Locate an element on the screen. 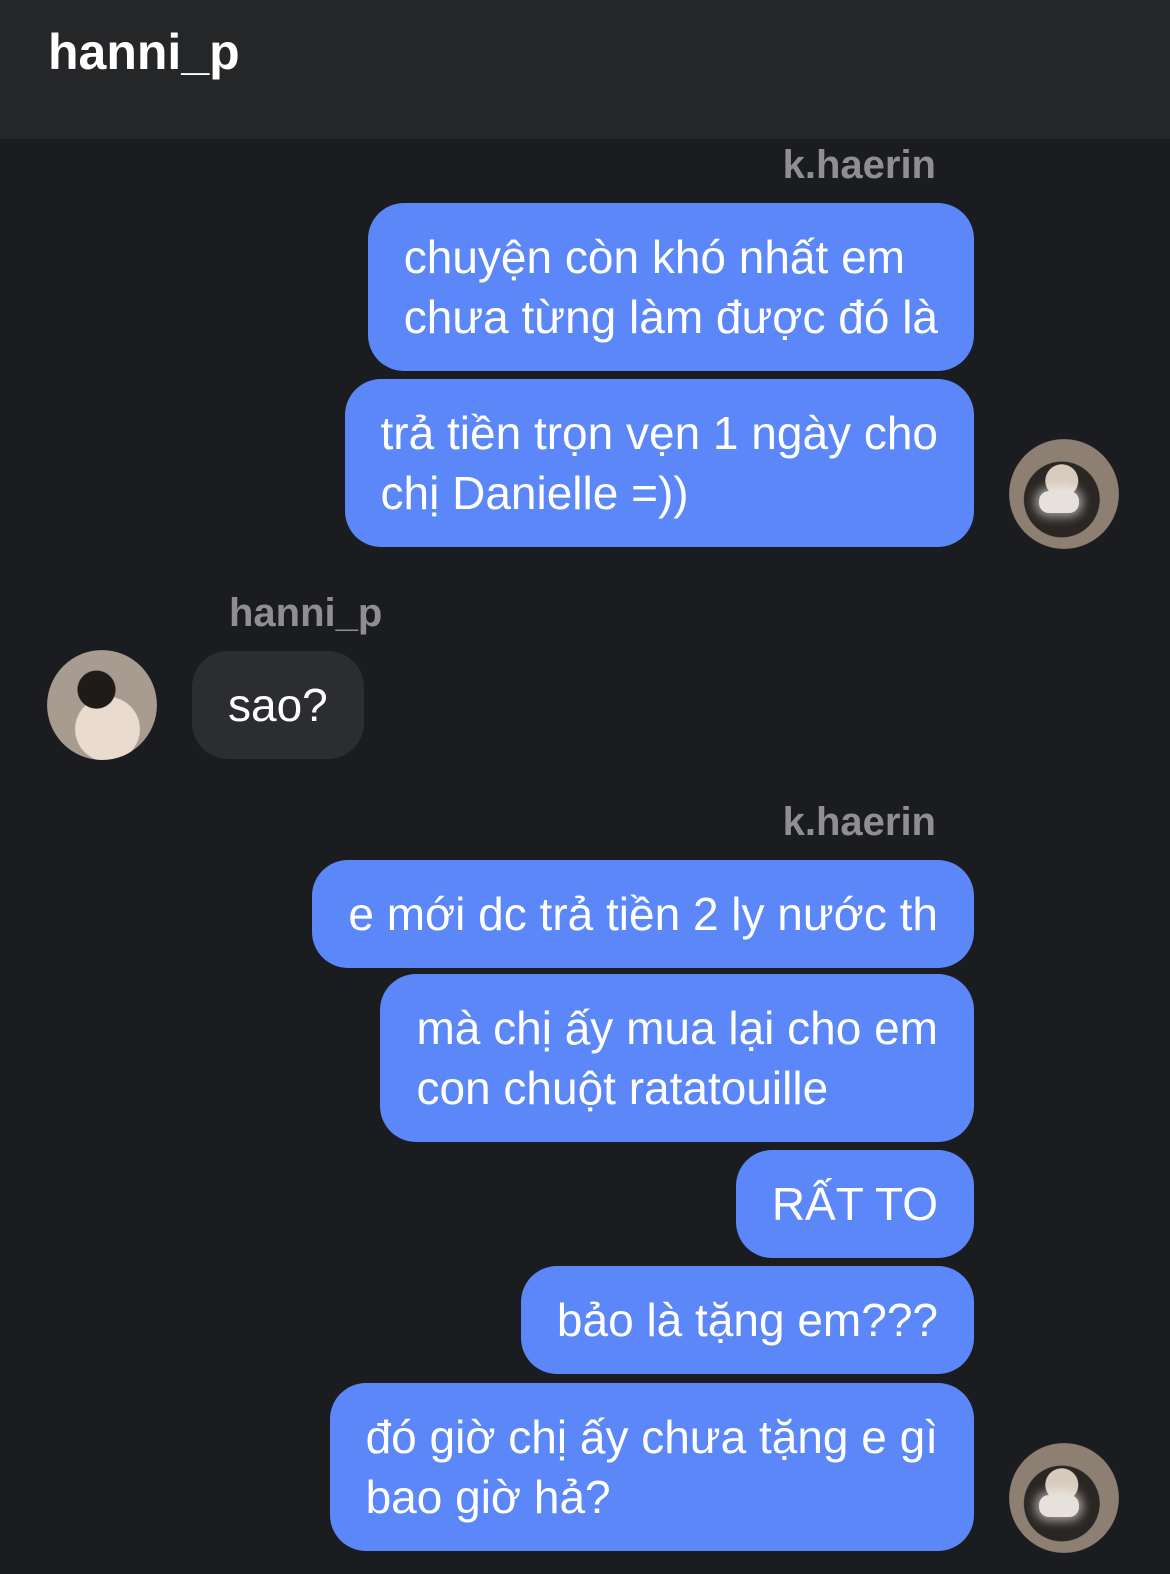 The image size is (1170, 1574). message-text: RẤT TO is located at coordinates (854, 1204).